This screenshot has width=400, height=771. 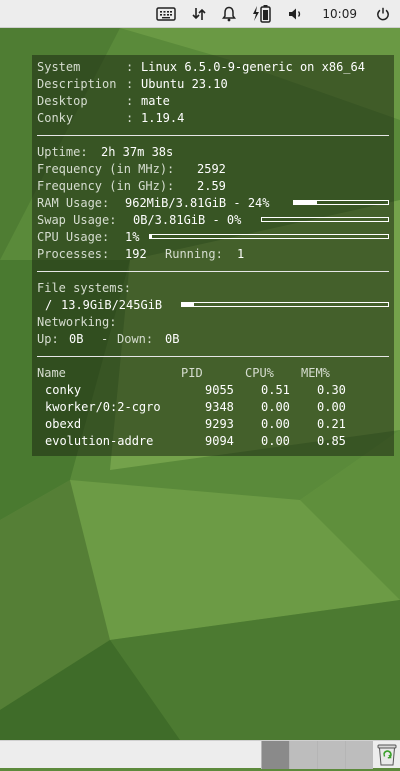 I want to click on frequency-ghz-value: 2.59, so click(x=211, y=186).